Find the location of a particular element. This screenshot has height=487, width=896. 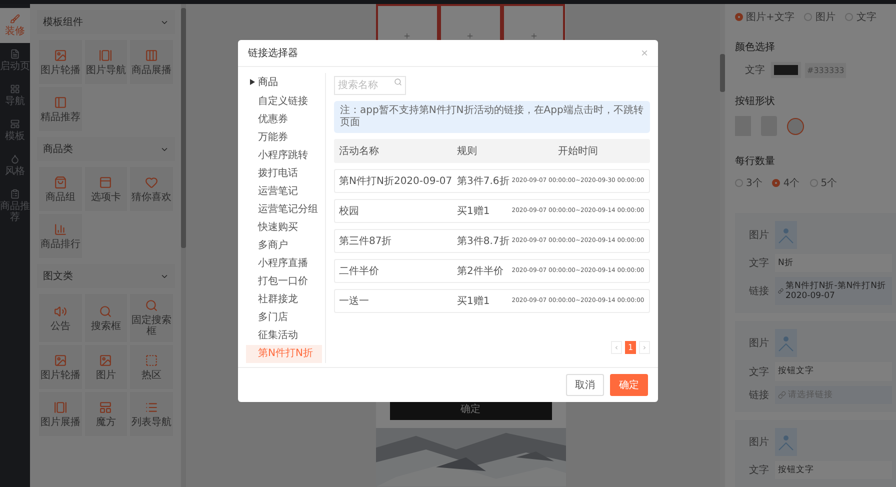

widget-tile: 公告 is located at coordinates (60, 318).